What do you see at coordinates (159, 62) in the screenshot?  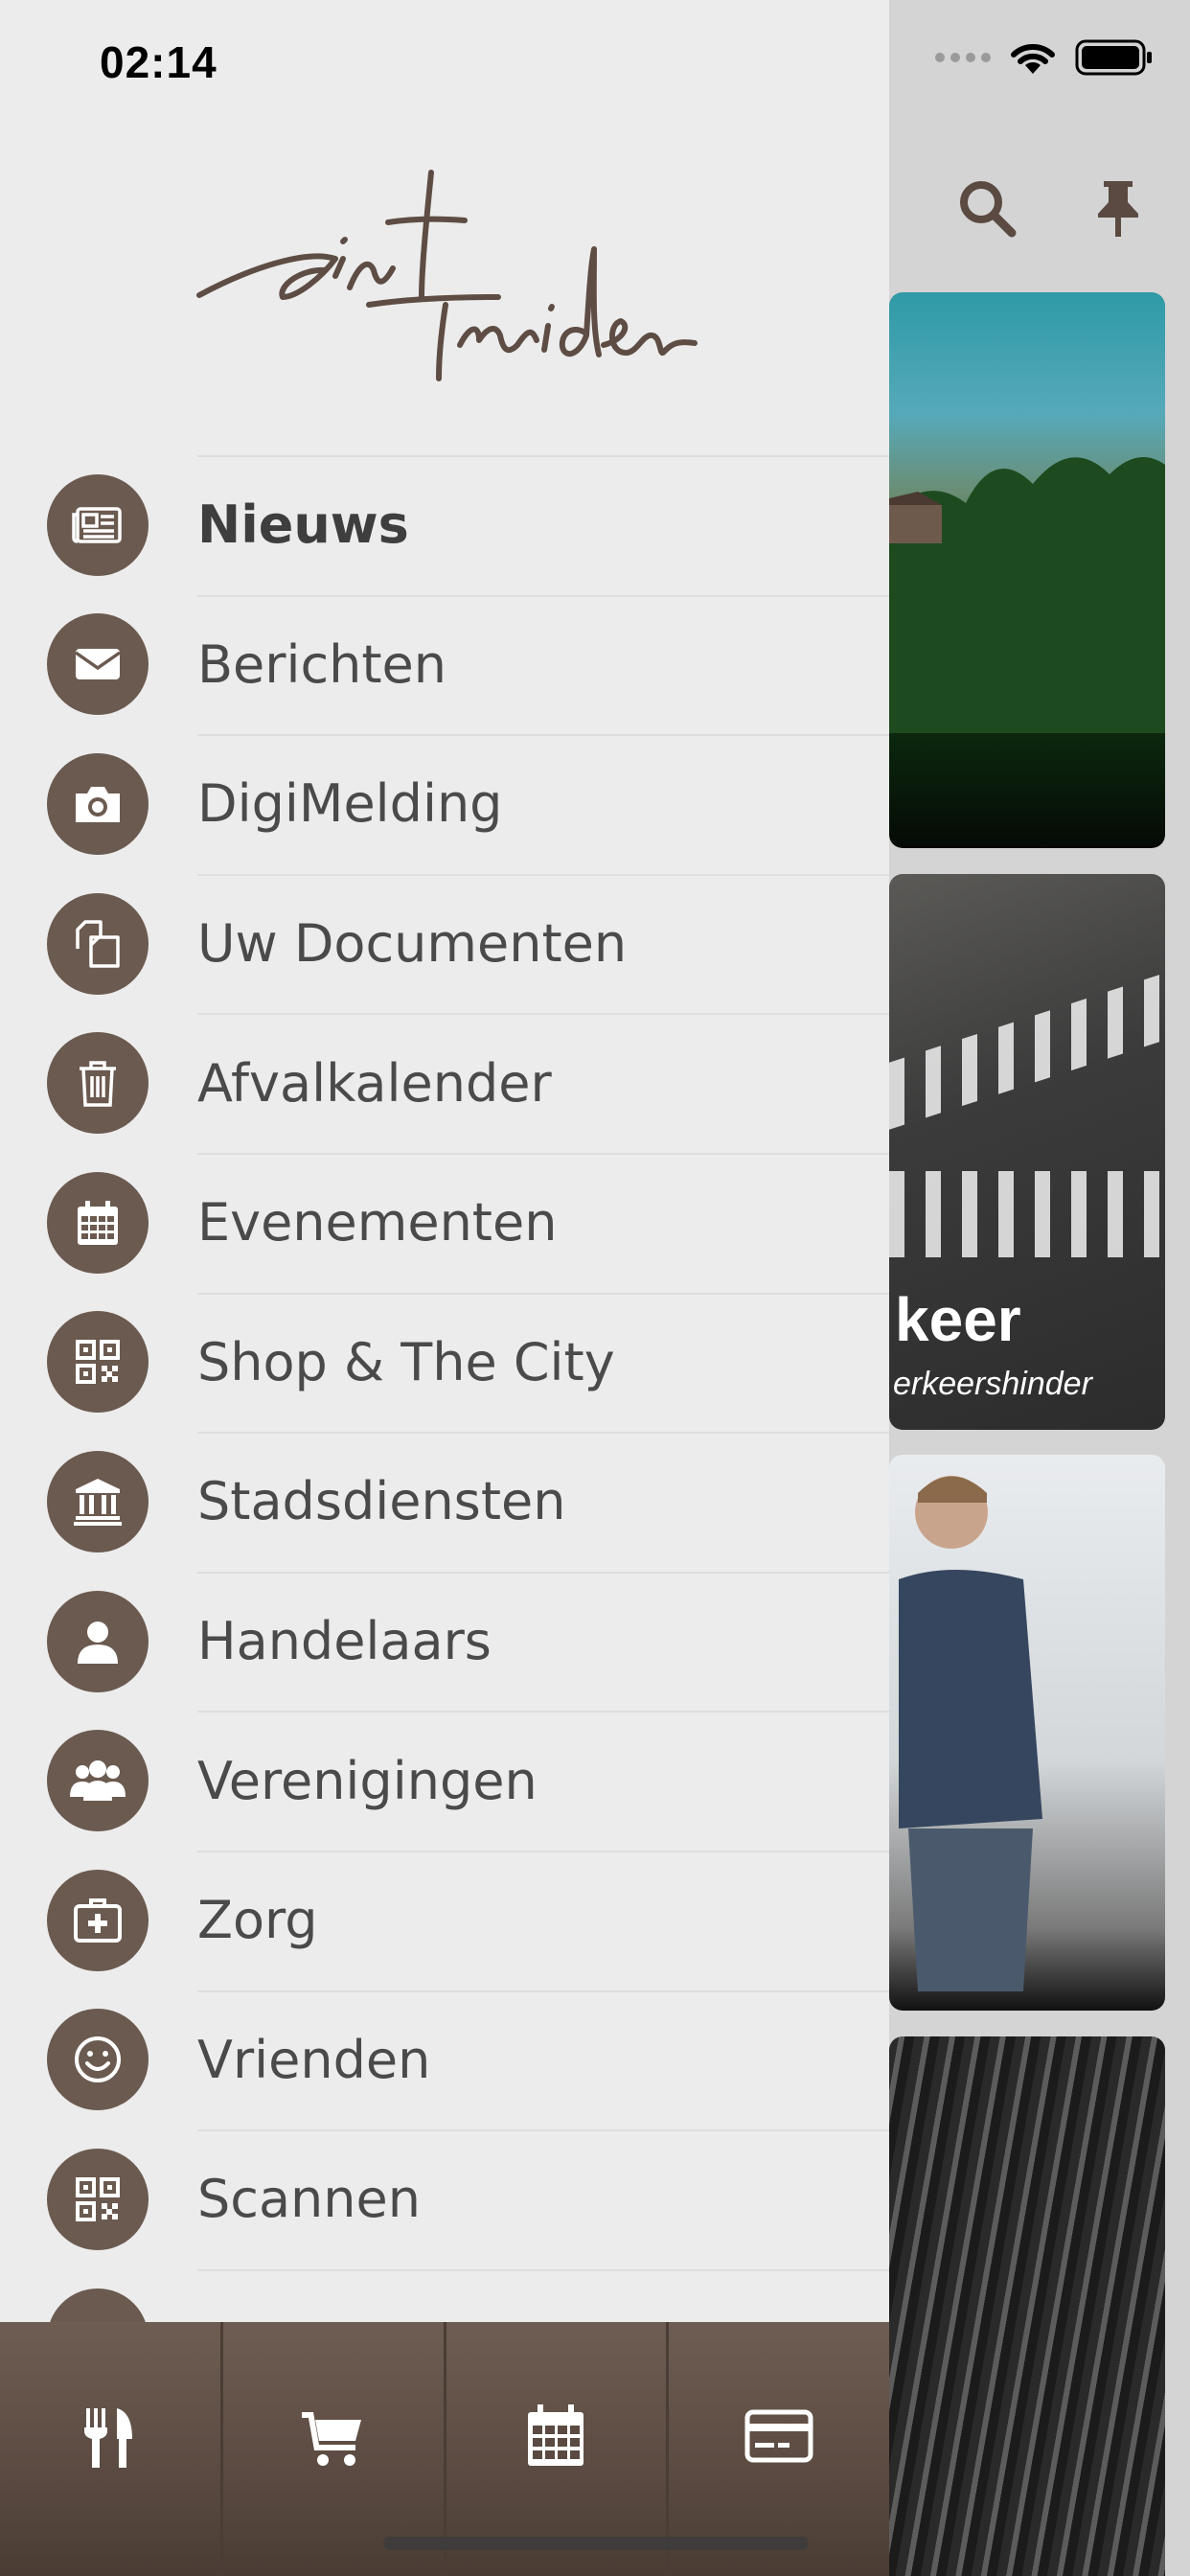 I see `status-time: 02:14` at bounding box center [159, 62].